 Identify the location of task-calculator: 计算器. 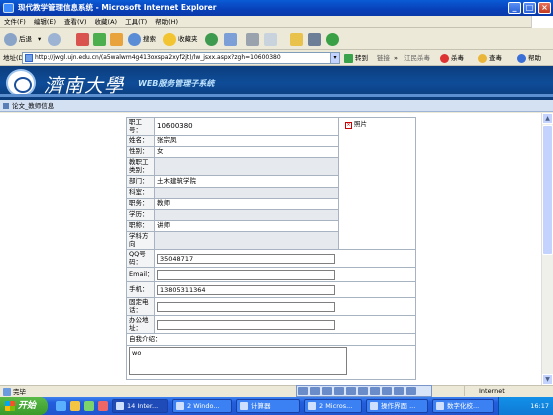
(268, 406).